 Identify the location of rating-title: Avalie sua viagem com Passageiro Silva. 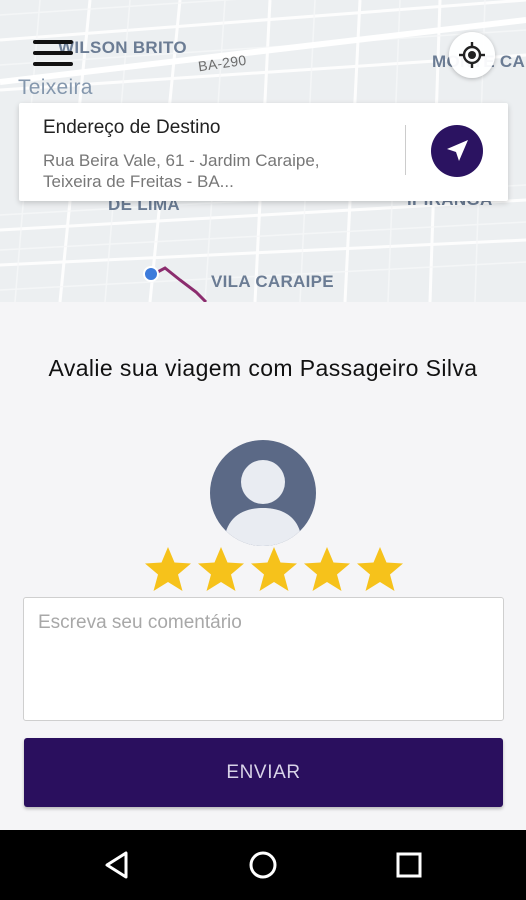
(263, 368).